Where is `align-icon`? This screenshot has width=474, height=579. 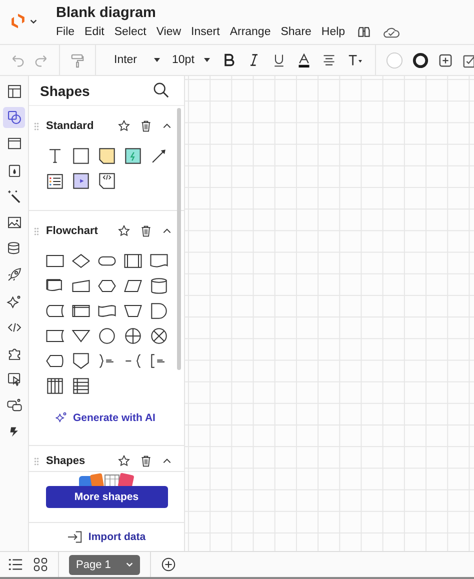 align-icon is located at coordinates (329, 60).